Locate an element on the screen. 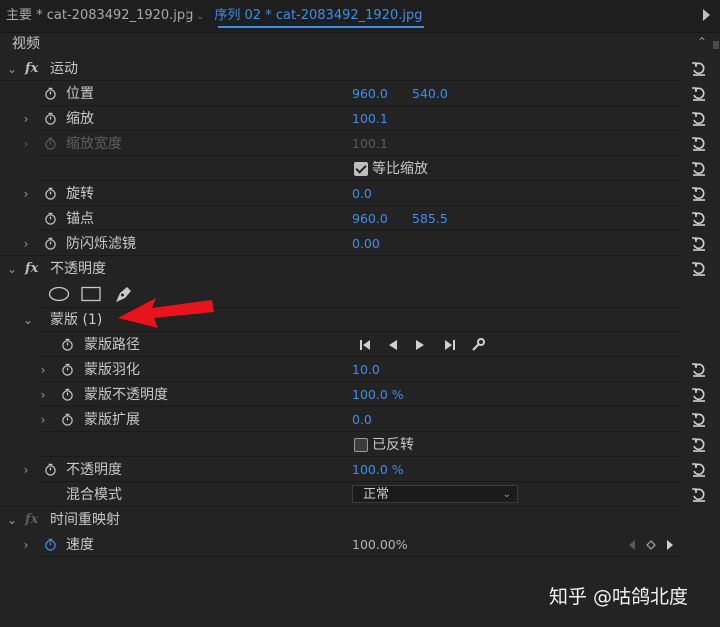 This screenshot has height=627, width=720. prop-antiflicker-row: › 防闪烁滤镜 0.00 is located at coordinates (355, 244).